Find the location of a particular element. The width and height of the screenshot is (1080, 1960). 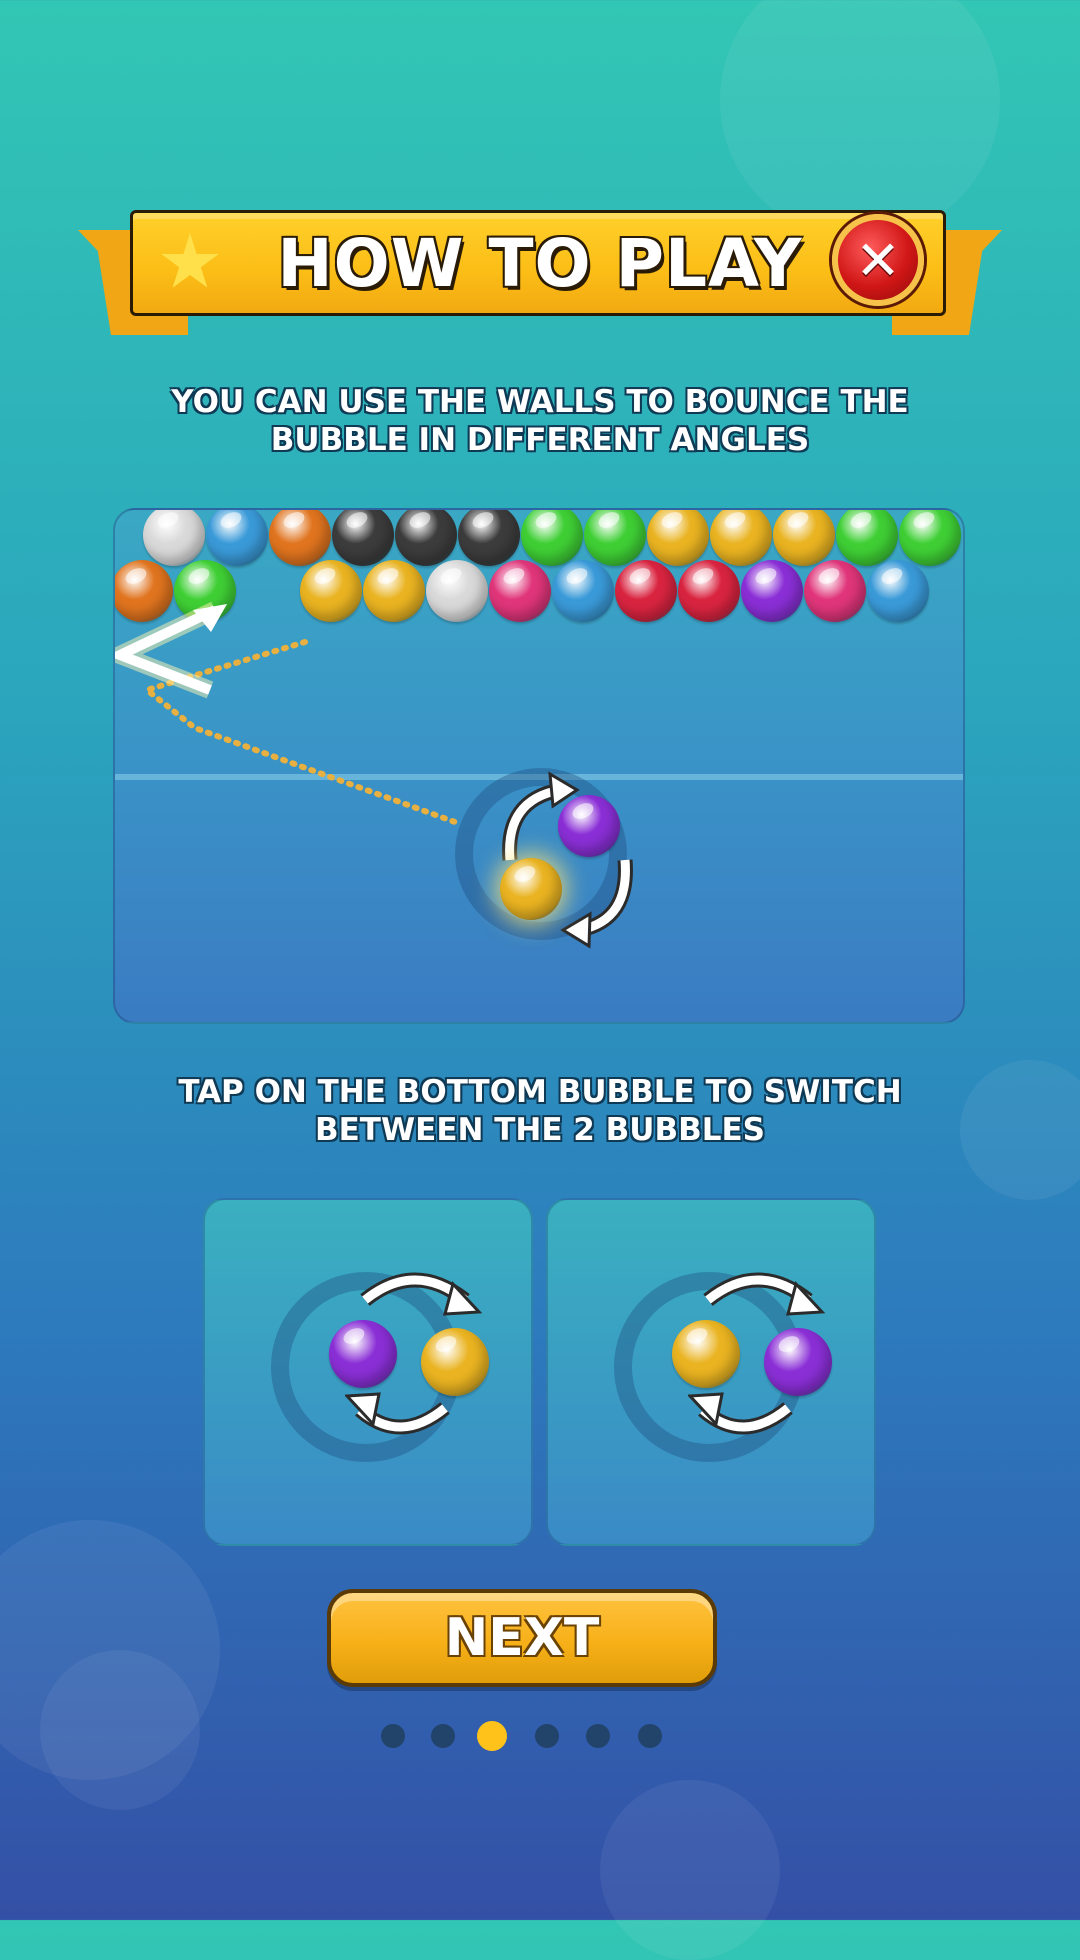

swap-example-before is located at coordinates (368, 1372).